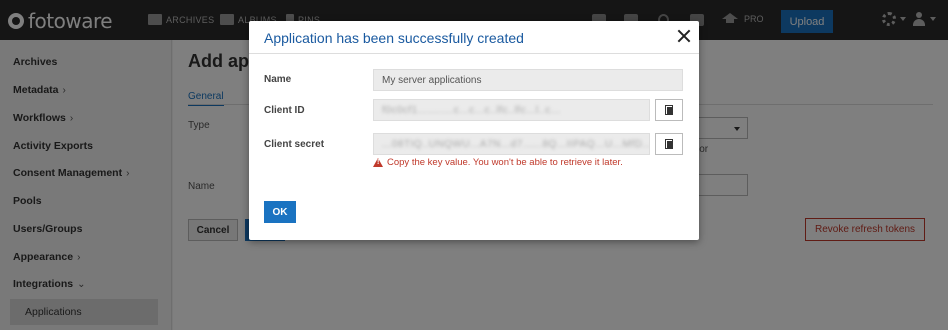  Describe the element at coordinates (280, 212) in the screenshot. I see `ok-button: OK` at that location.